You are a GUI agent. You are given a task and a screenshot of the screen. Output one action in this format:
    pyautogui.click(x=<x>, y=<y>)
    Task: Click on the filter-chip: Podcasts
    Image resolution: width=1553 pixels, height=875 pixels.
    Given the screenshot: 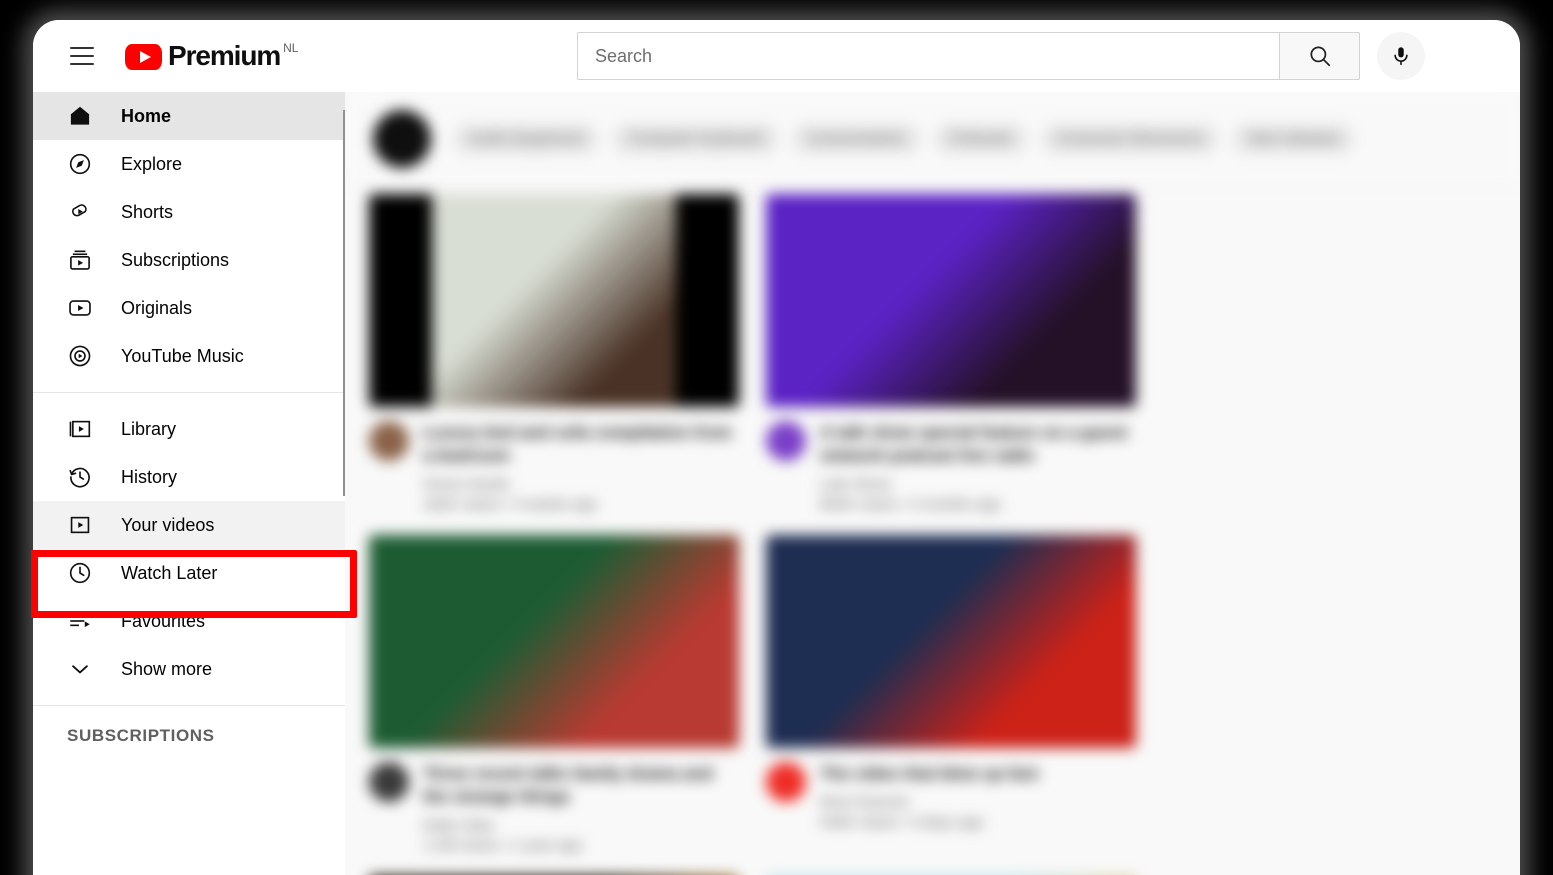 What is the action you would take?
    pyautogui.click(x=981, y=138)
    